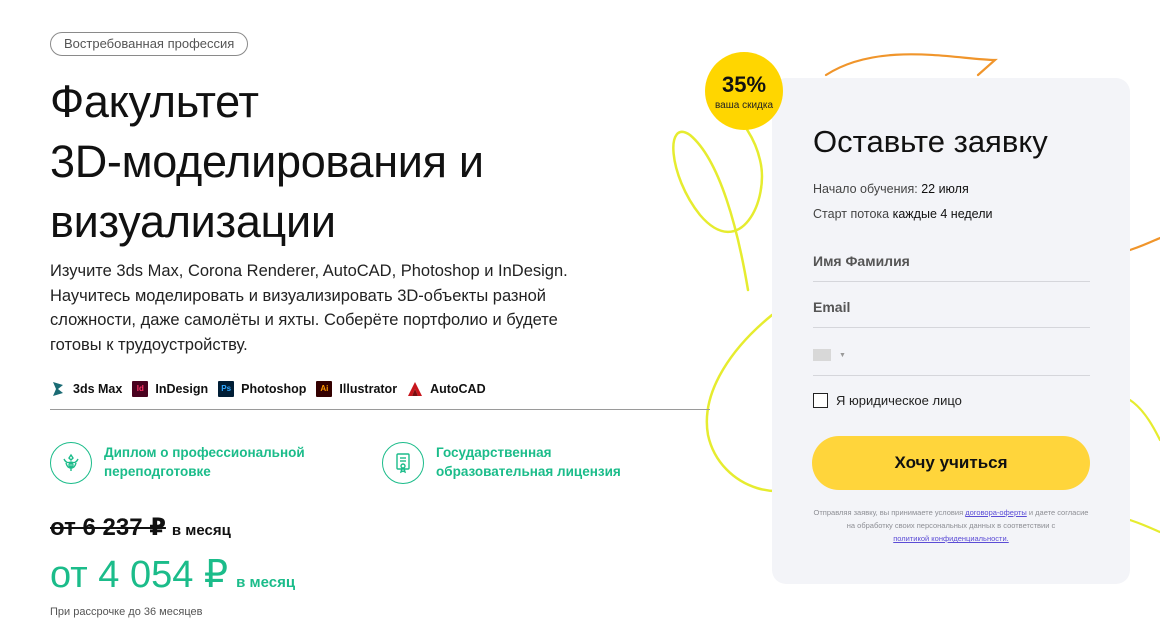 This screenshot has height=630, width=1160. What do you see at coordinates (842, 355) in the screenshot?
I see `chevron-down-icon: ▼` at bounding box center [842, 355].